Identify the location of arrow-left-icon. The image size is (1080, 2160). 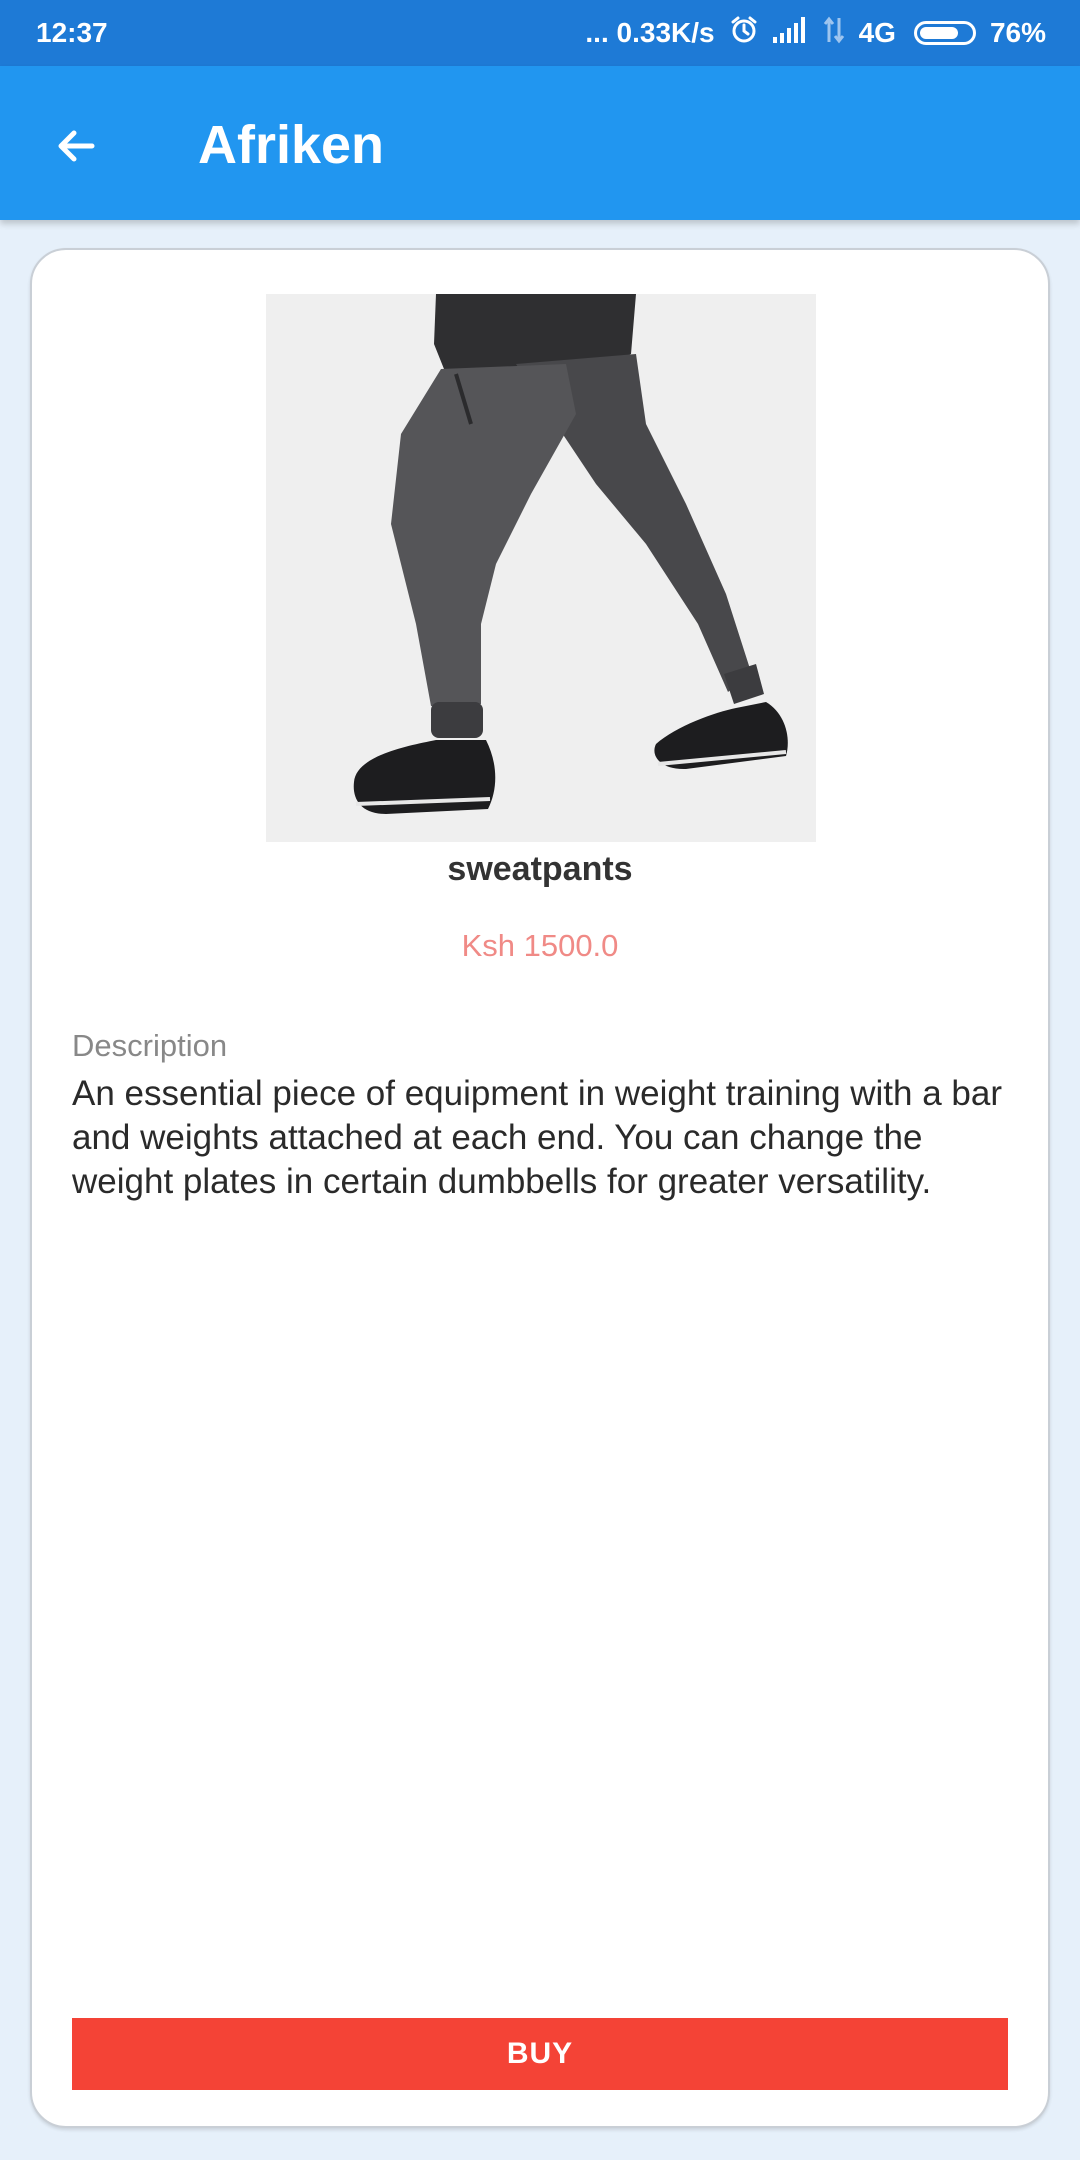
(76, 146).